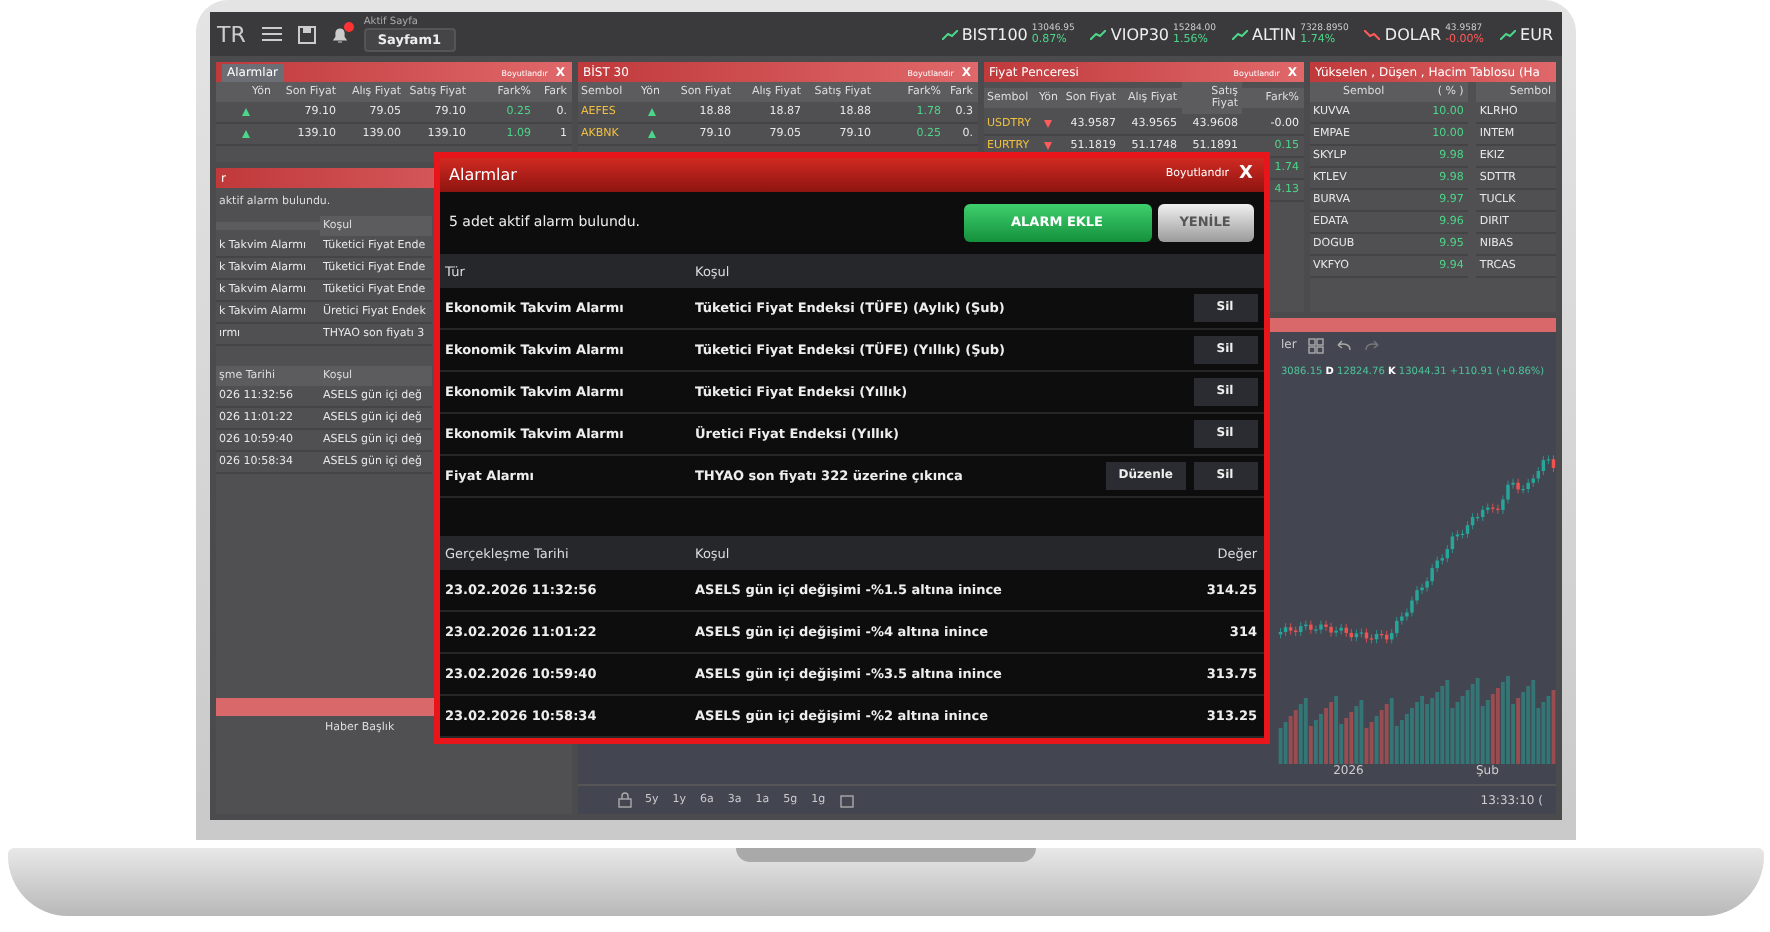 The width and height of the screenshot is (1770, 932). I want to click on ticker-name: DOLAR, so click(1413, 34).